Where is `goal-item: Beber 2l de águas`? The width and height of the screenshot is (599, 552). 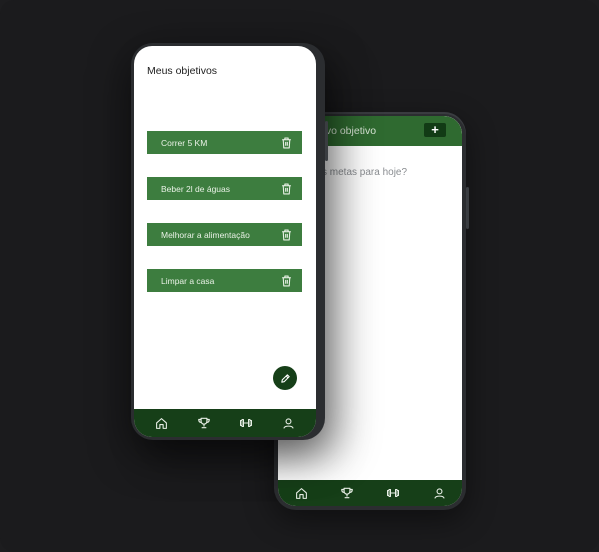
goal-item: Beber 2l de águas is located at coordinates (224, 188).